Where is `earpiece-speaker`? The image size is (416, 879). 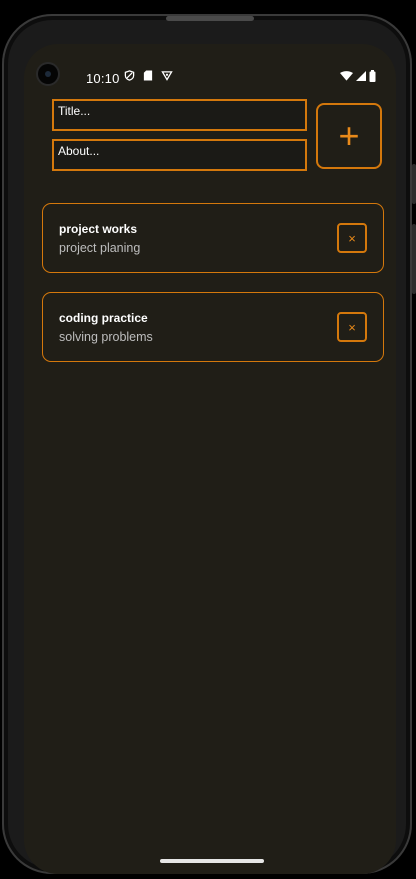 earpiece-speaker is located at coordinates (210, 18).